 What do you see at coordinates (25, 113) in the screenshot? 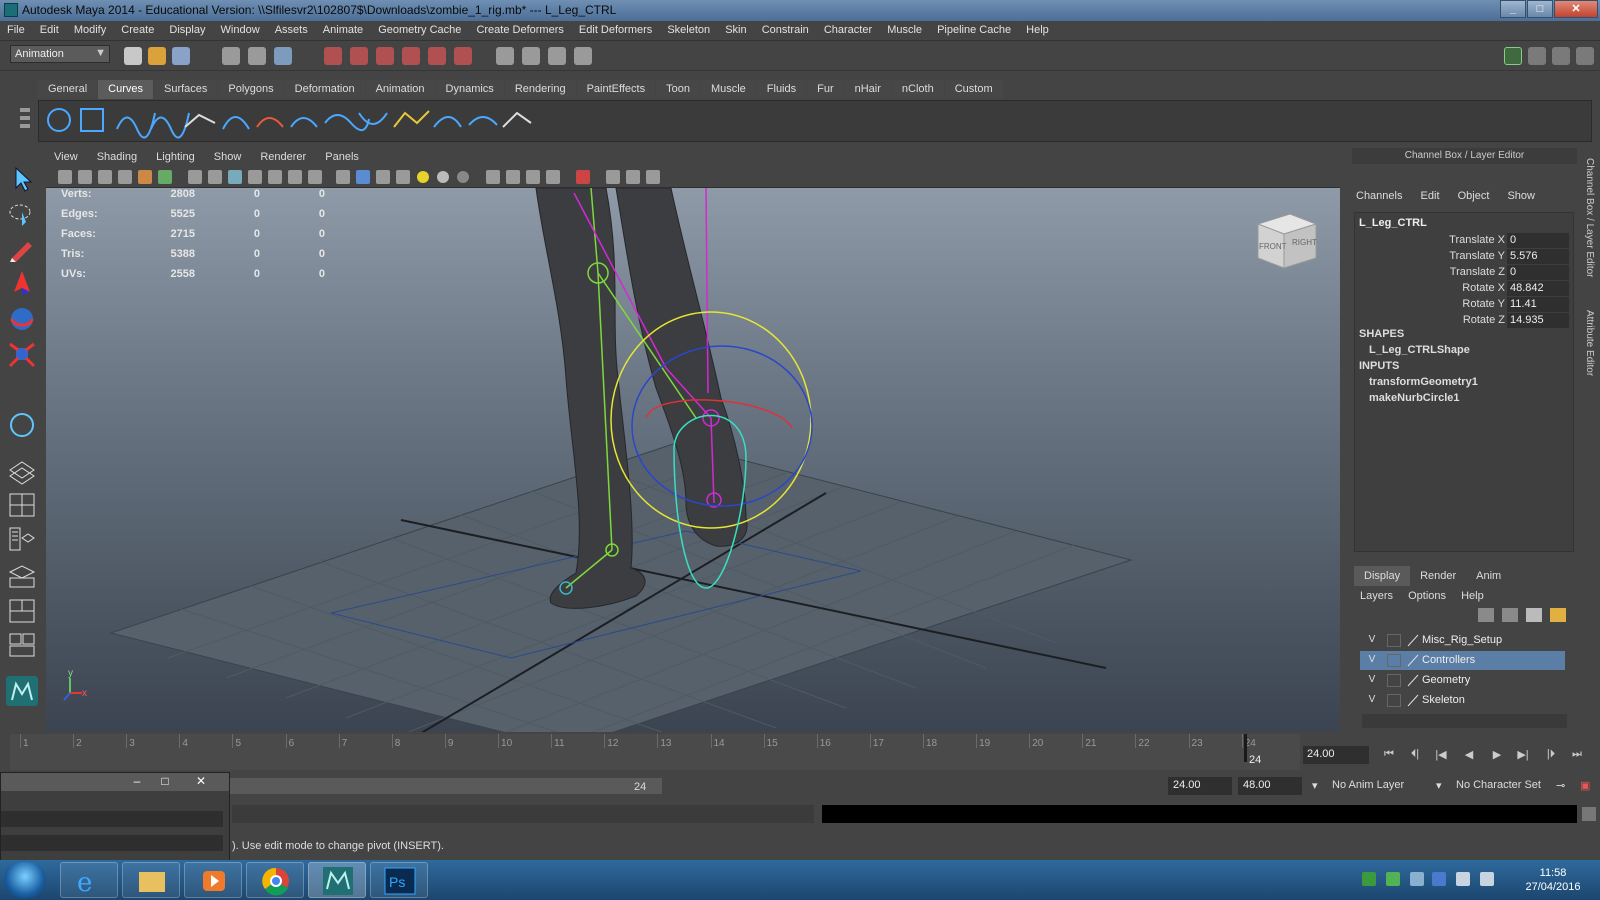
I see `shelf-menu-handle` at bounding box center [25, 113].